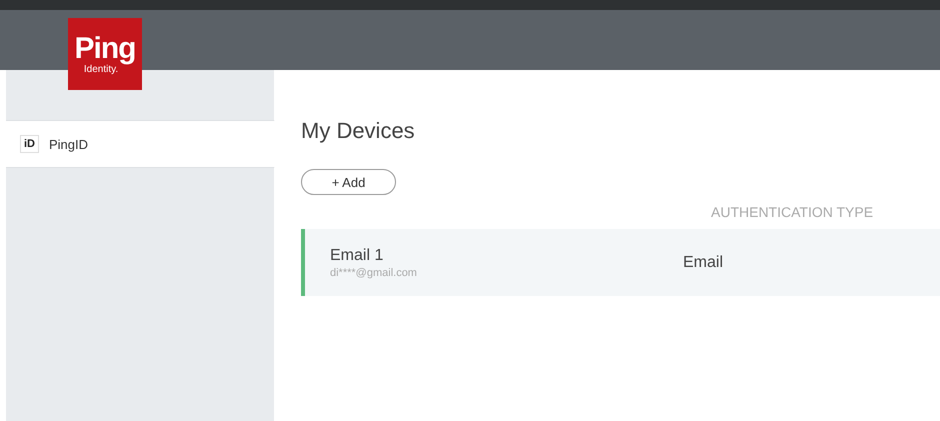 Image resolution: width=940 pixels, height=421 pixels. I want to click on app-icon: iD, so click(29, 144).